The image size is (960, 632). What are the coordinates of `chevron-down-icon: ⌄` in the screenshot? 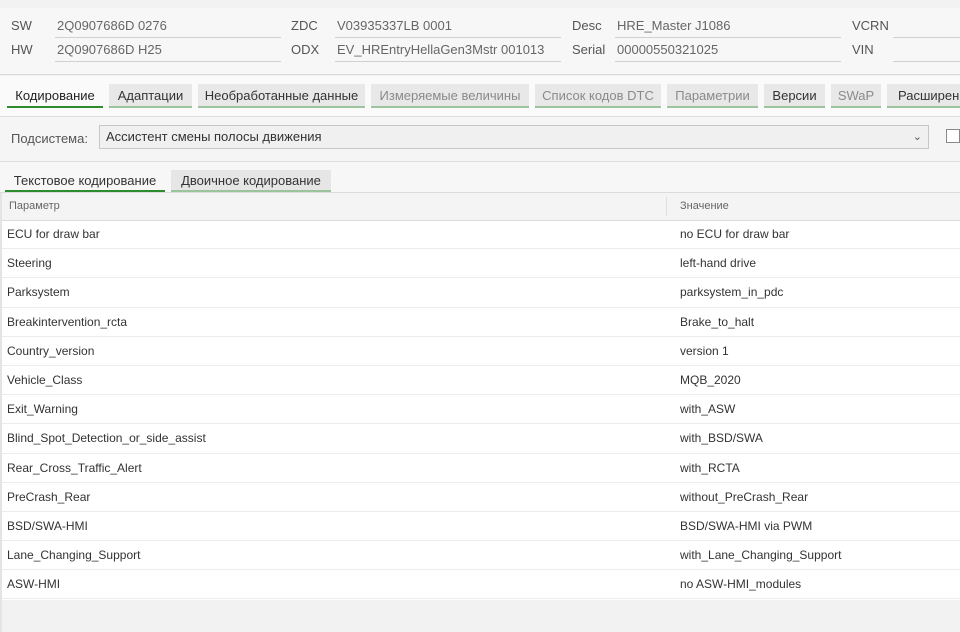 It's located at (917, 137).